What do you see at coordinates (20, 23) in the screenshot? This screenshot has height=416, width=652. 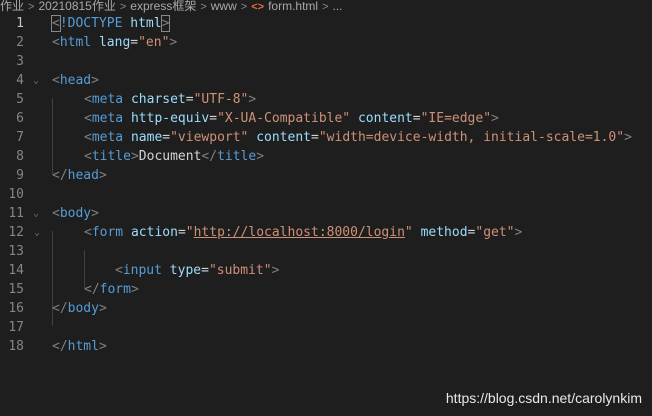 I see `line-number: 1` at bounding box center [20, 23].